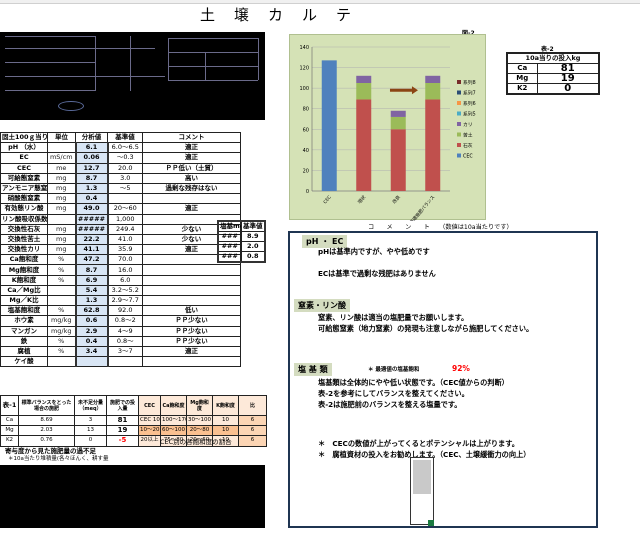  Describe the element at coordinates (125, 362) in the screenshot. I see `soil-item-standard` at that location.